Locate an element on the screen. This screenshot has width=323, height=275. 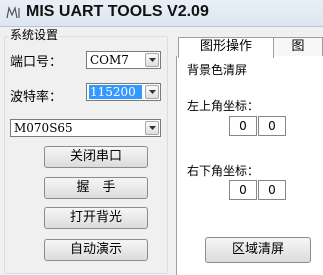
bg-clear-label: 背景色清屏 is located at coordinates (217, 70).